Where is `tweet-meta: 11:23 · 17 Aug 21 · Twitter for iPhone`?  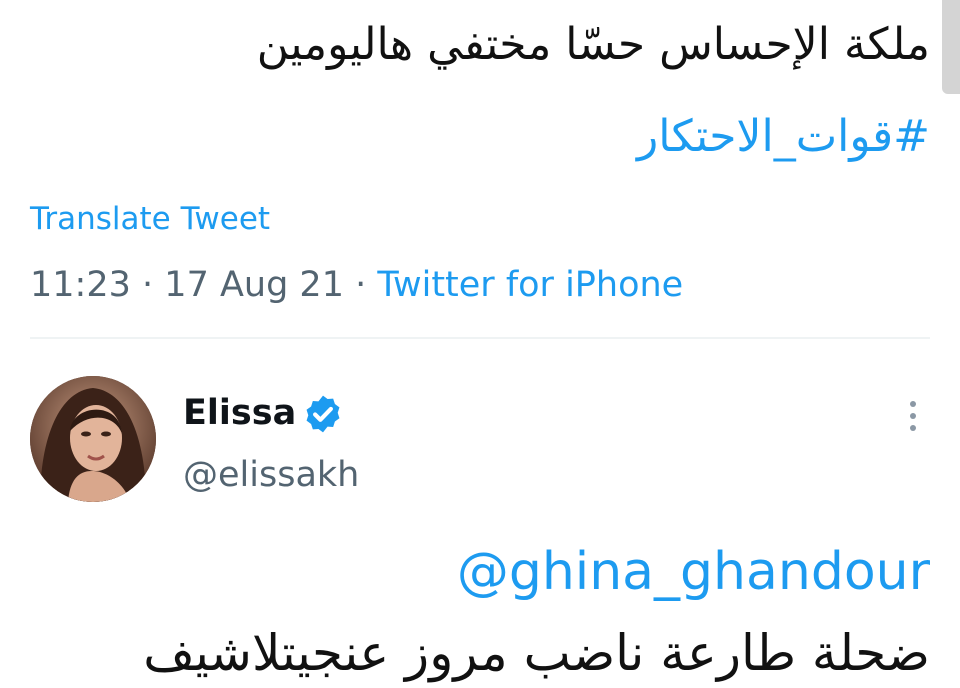
tweet-meta: 11:23 · 17 Aug 21 · Twitter for iPhone is located at coordinates (356, 285).